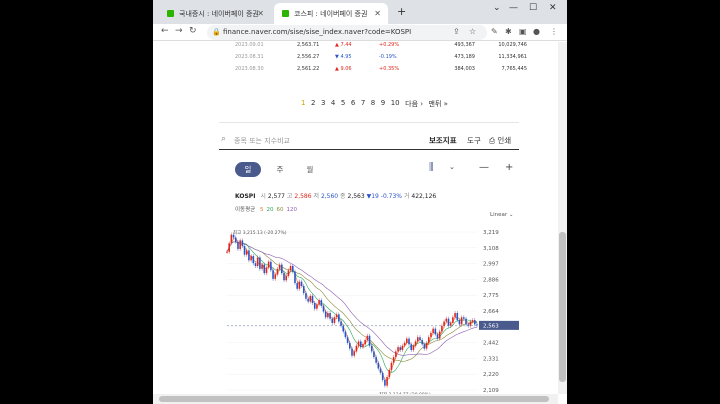 This screenshot has width=720, height=404. I want to click on page-link-5: 5, so click(343, 104).